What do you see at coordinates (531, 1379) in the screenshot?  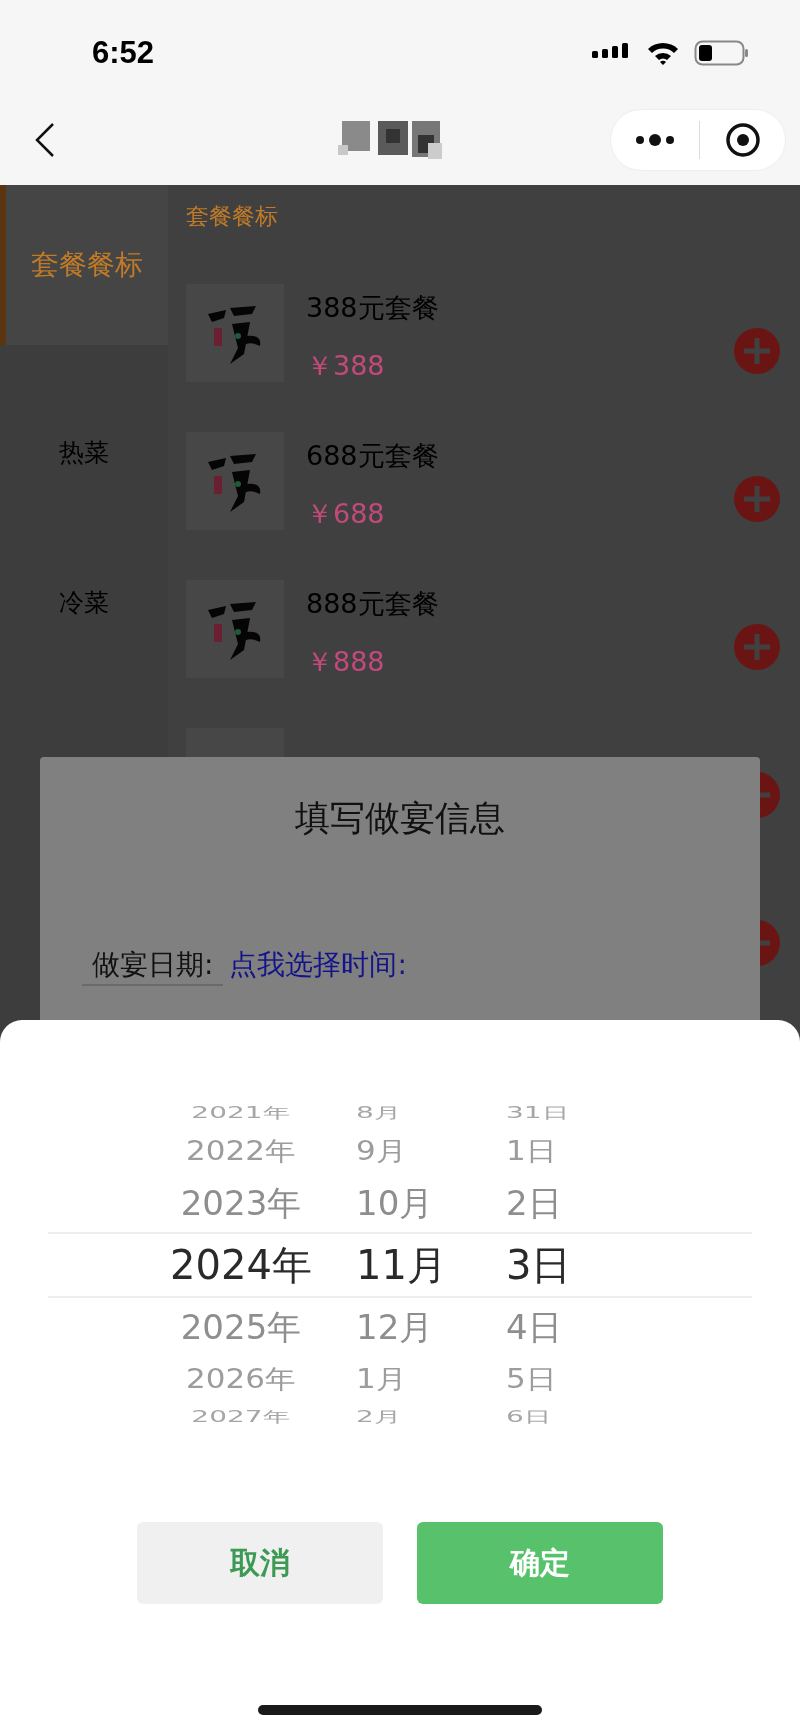 I see `picker-option: 5日` at bounding box center [531, 1379].